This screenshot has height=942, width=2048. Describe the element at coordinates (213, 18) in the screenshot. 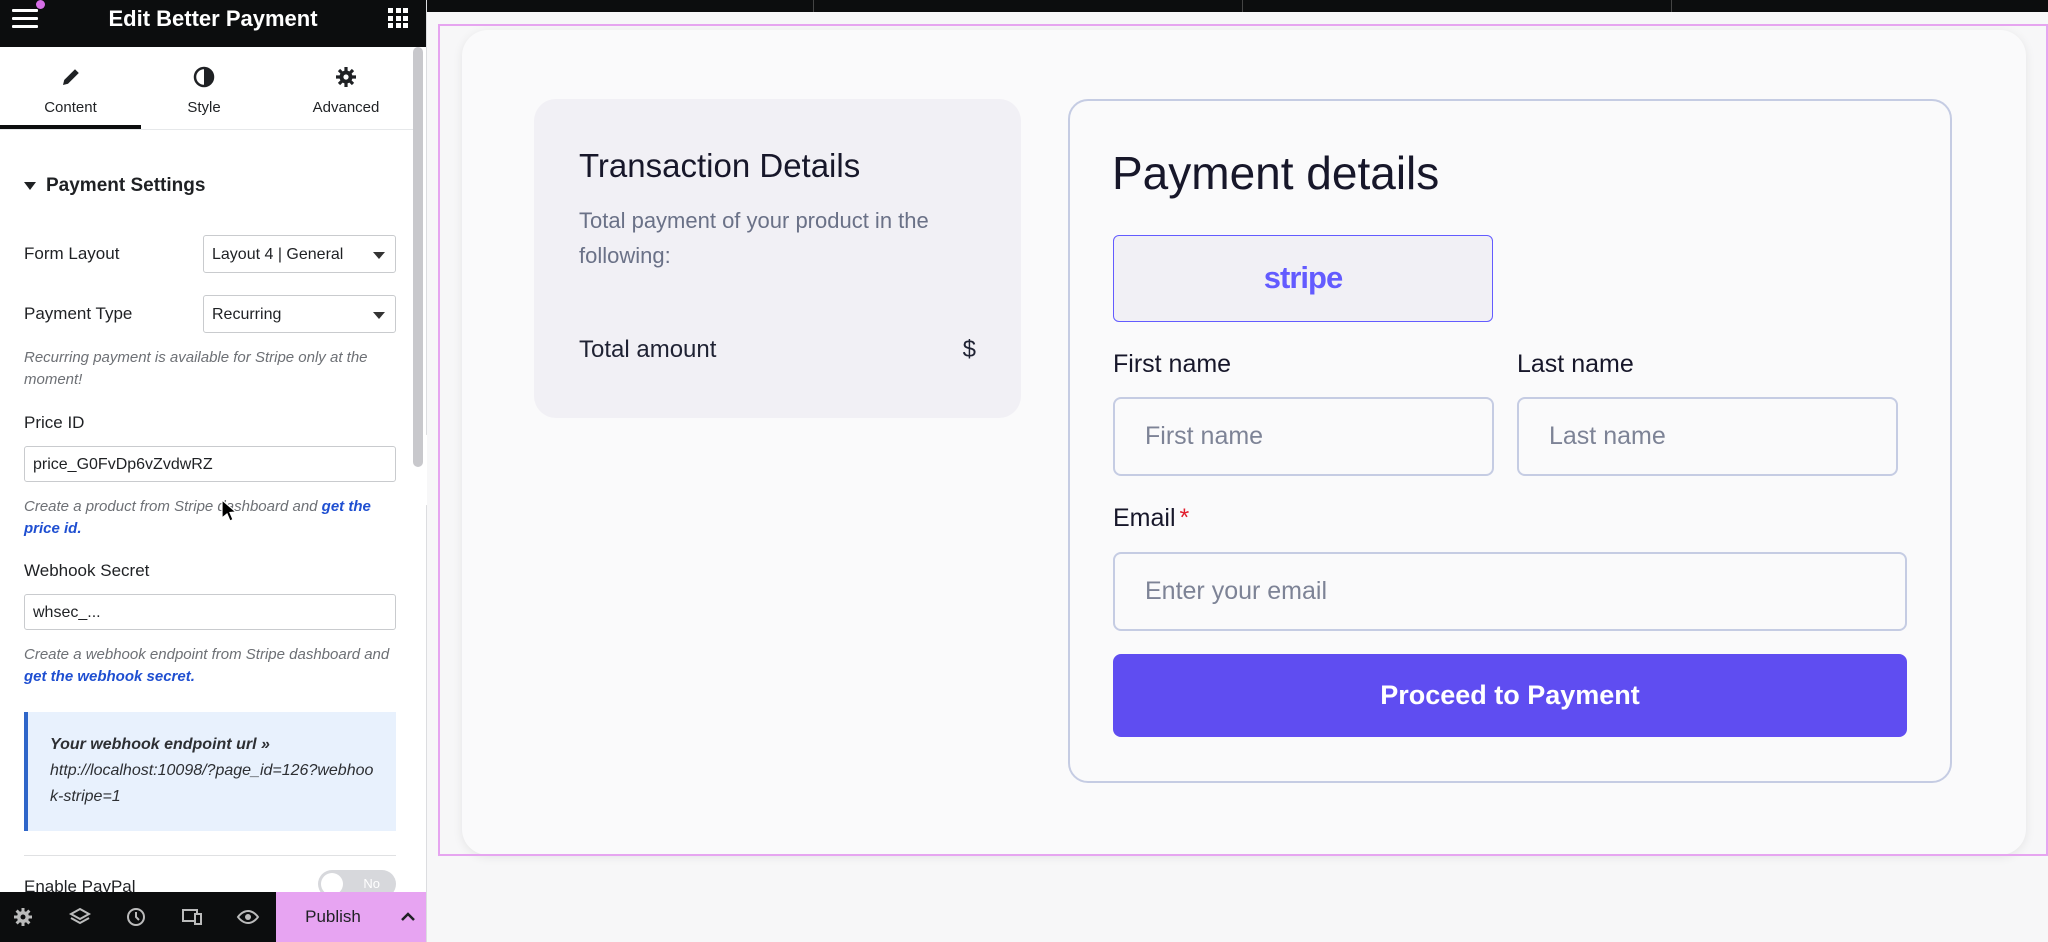

I see `panel-title: Edit Better Payment` at that location.